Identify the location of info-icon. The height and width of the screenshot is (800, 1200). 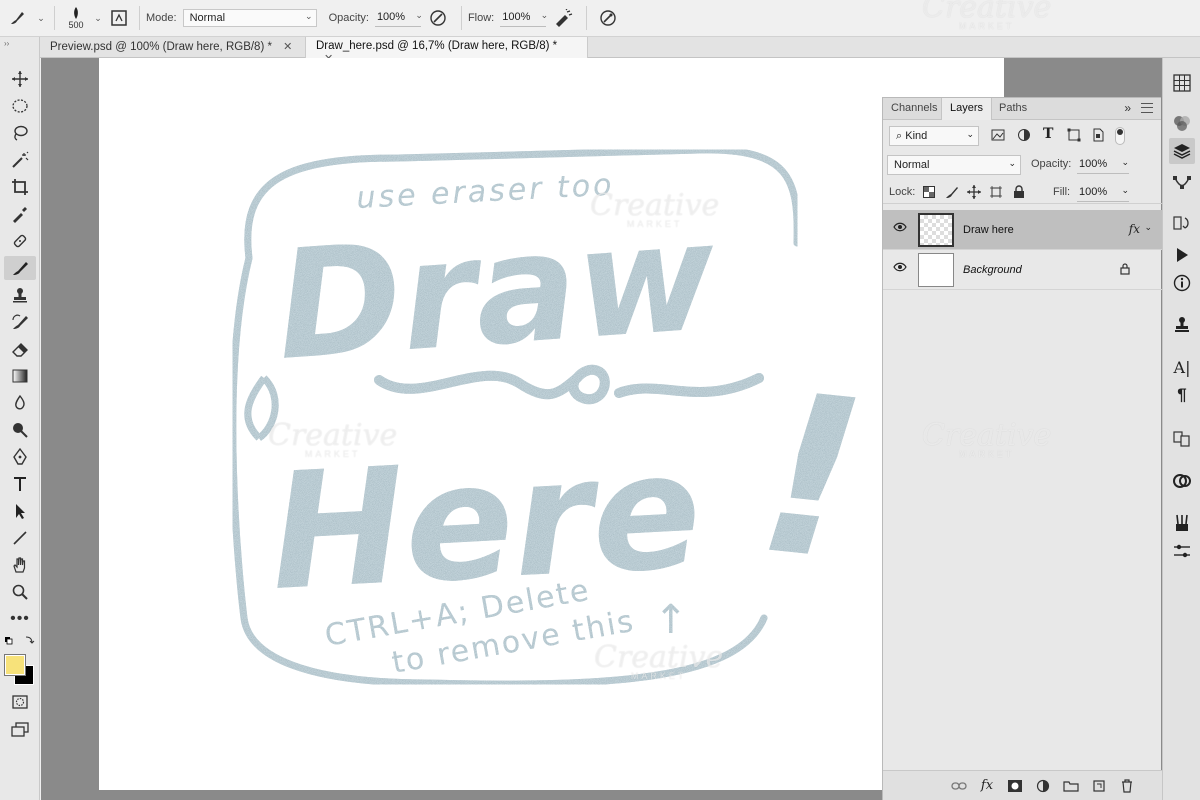
(1182, 283).